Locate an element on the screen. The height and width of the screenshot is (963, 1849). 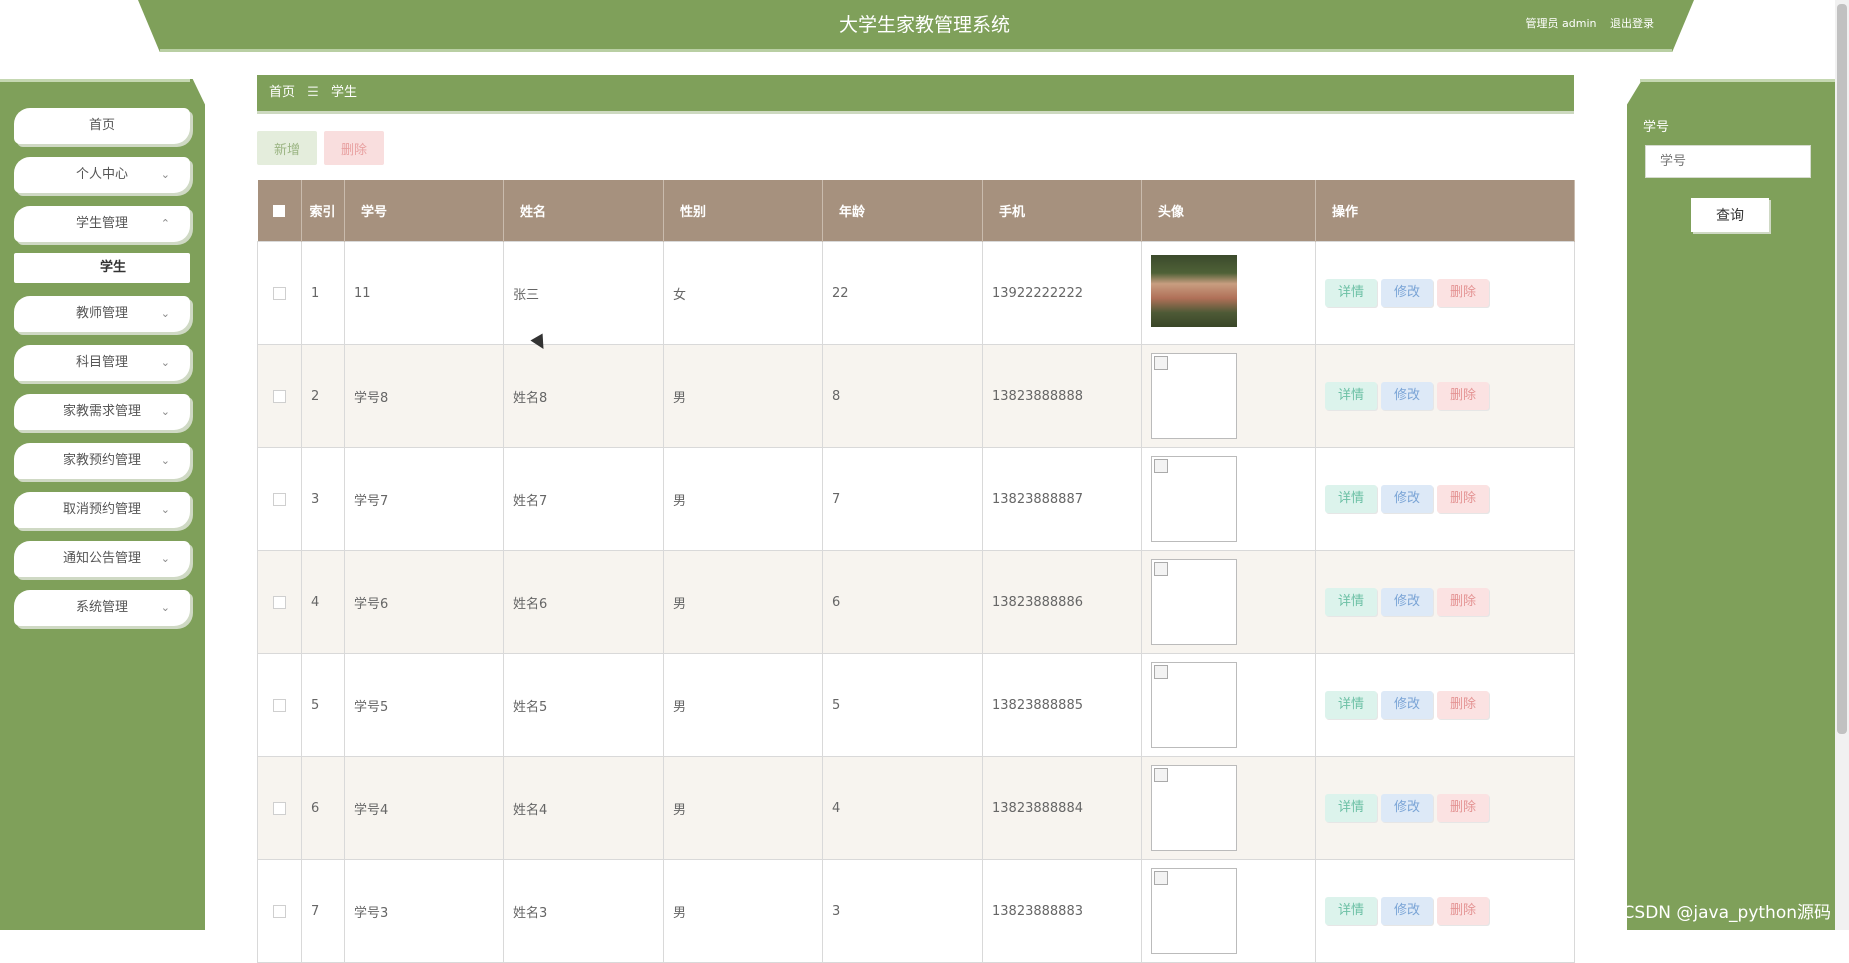
table-row: 4 学号6 姓名6 男 6 13823888886 详情 修改 删除 is located at coordinates (916, 602).